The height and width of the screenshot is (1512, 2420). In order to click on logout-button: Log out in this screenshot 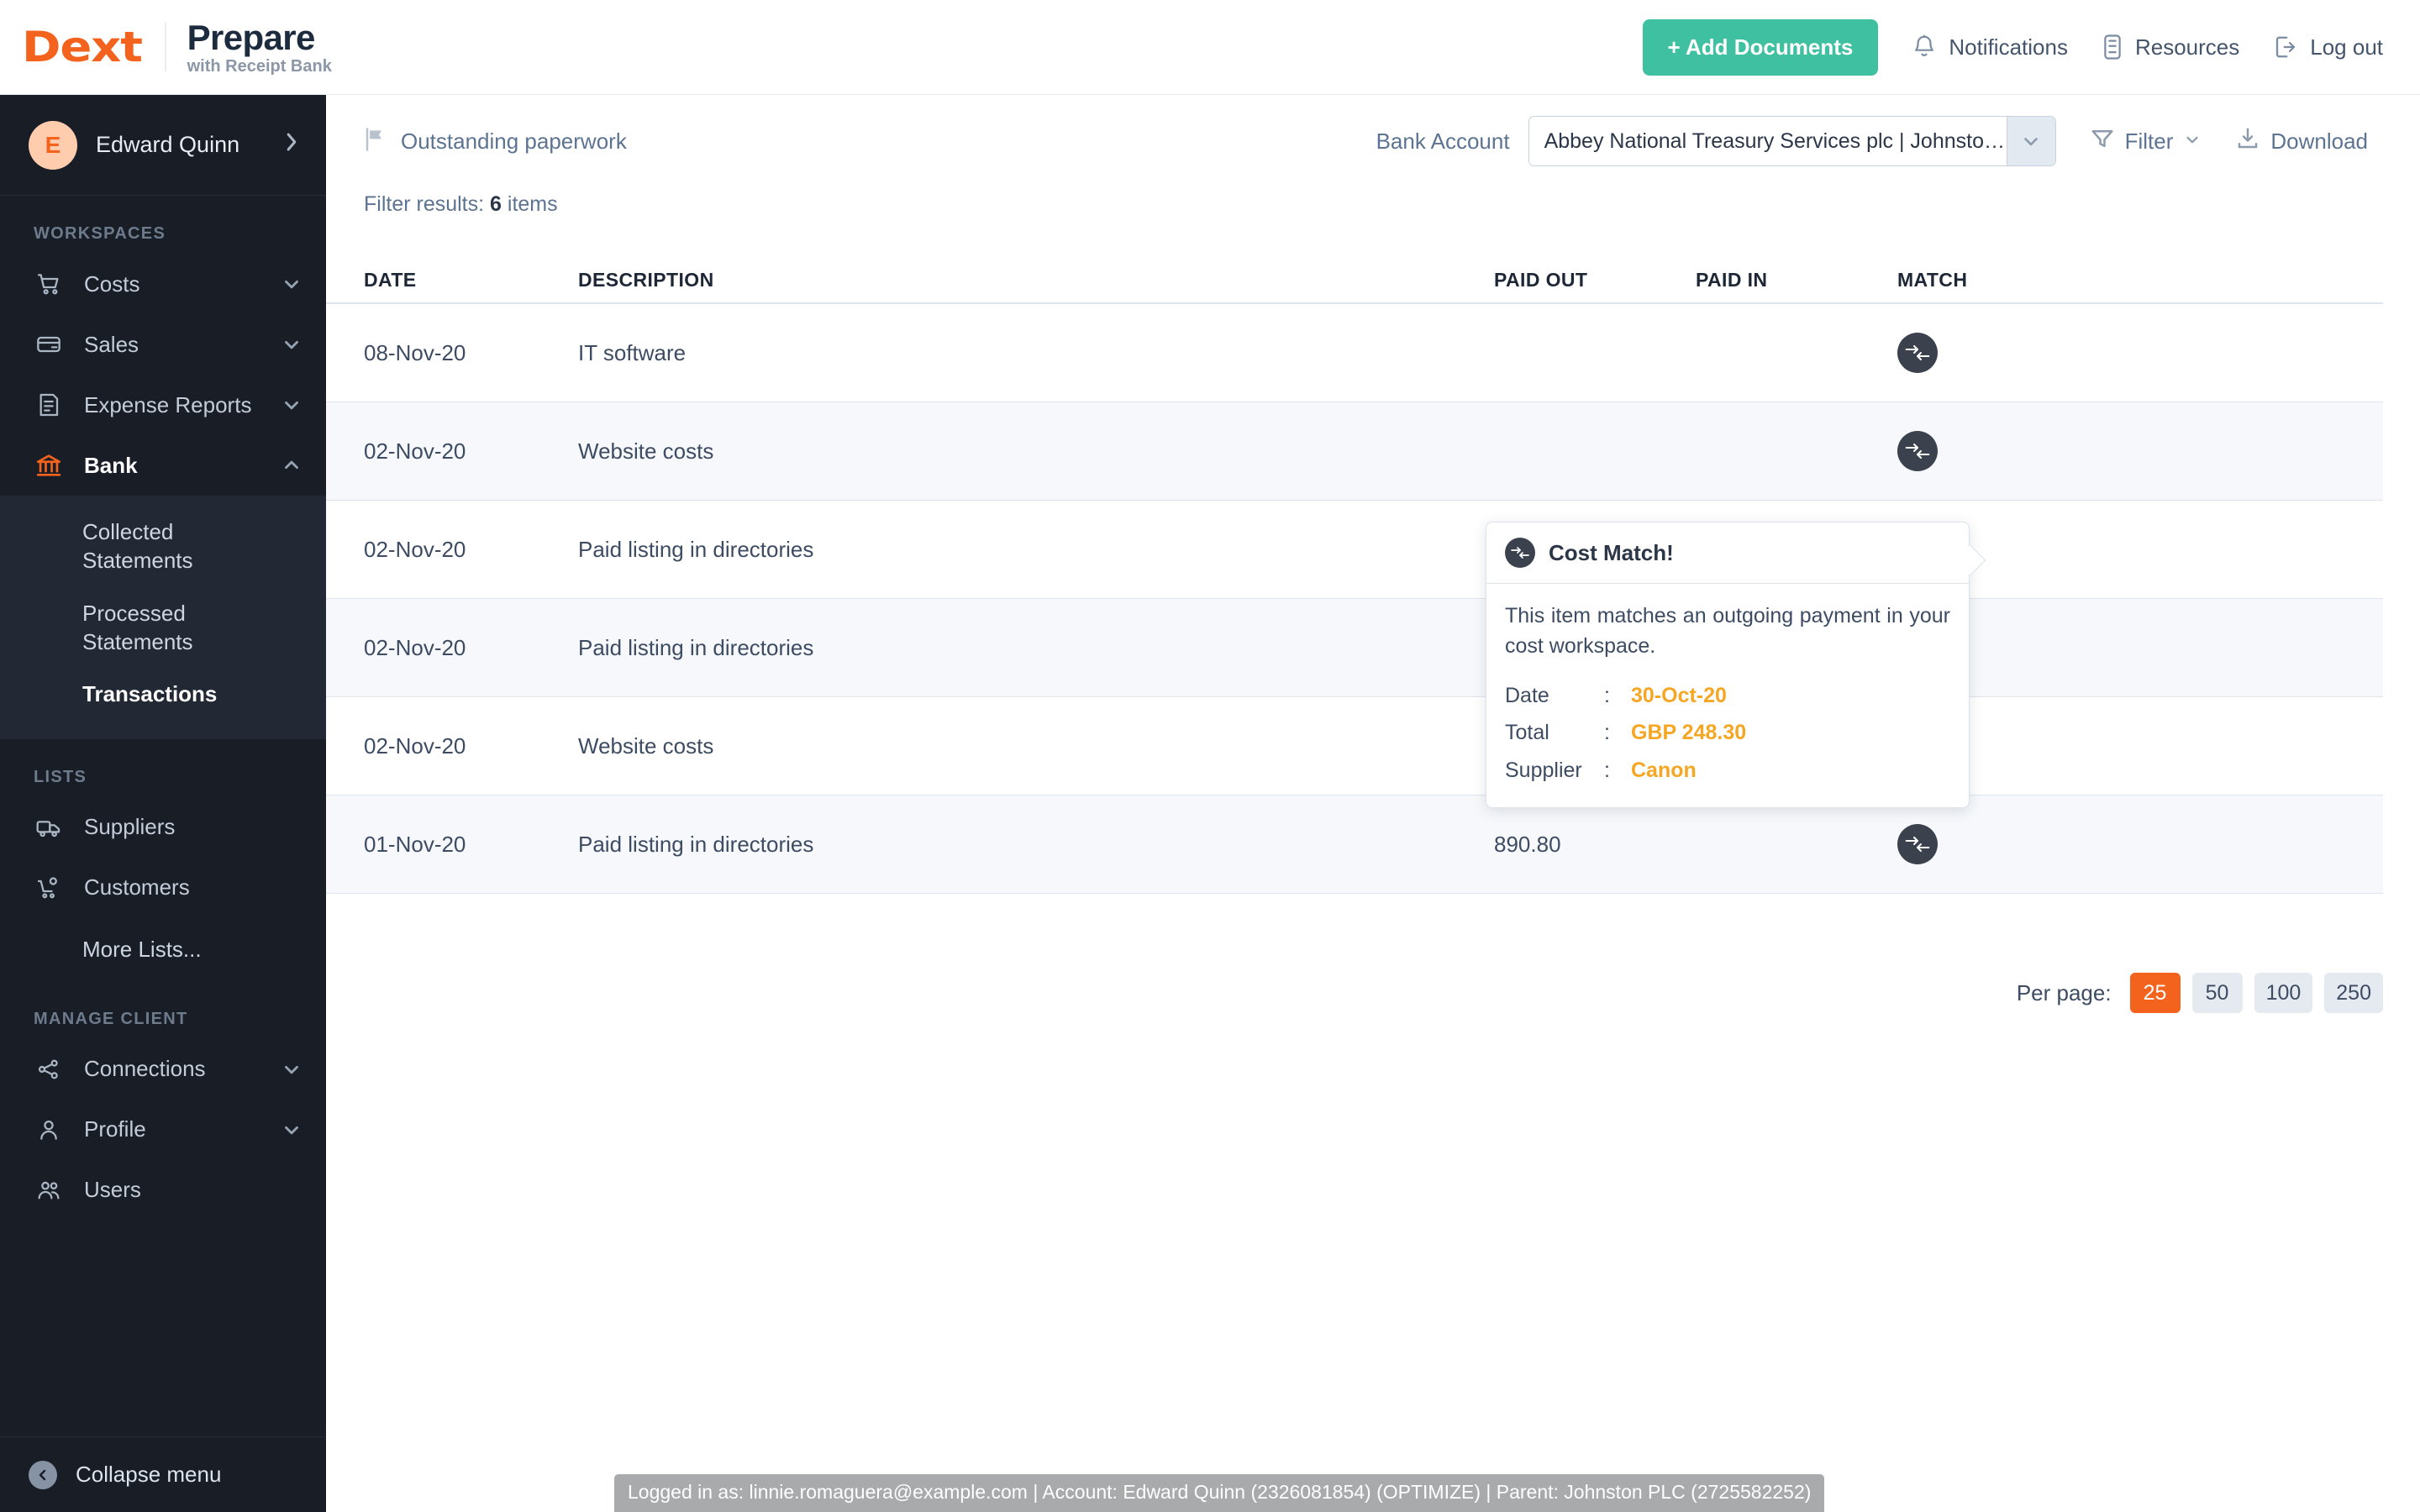, I will do `click(2328, 47)`.